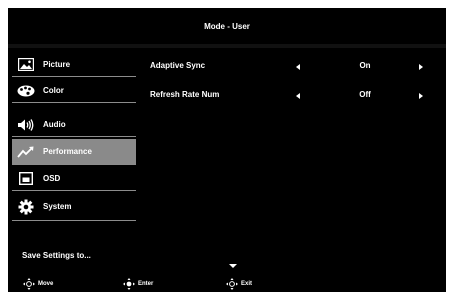  I want to click on sidebar-item-label: System, so click(57, 206).